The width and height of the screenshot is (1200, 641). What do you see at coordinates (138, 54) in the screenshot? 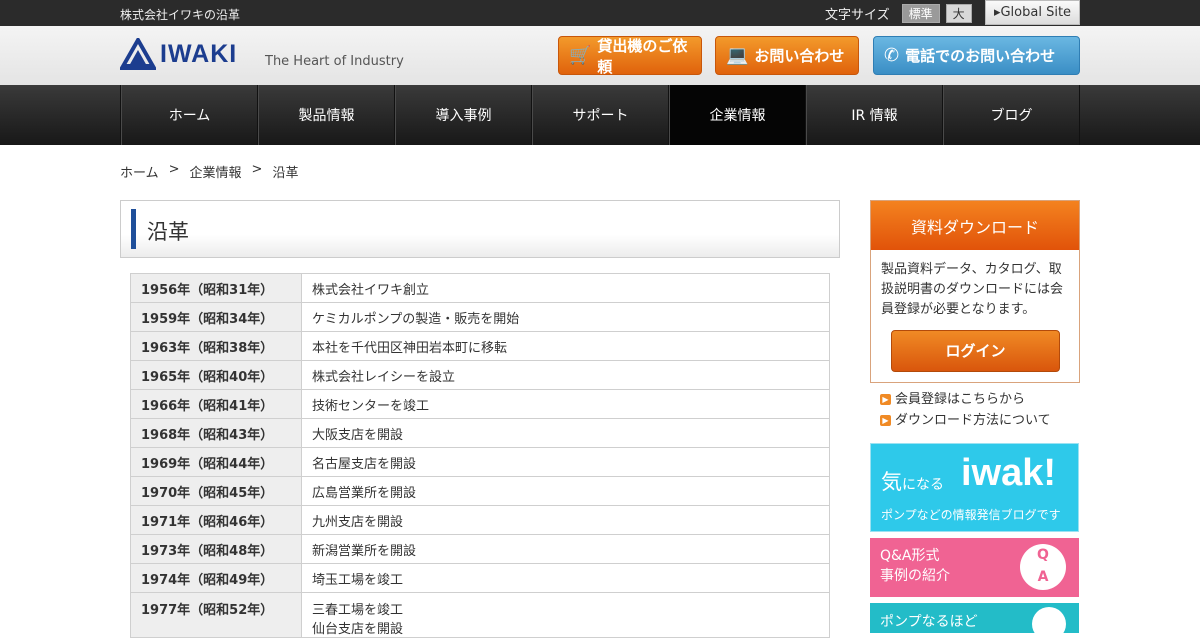
I see `iwaki-logo-icon` at bounding box center [138, 54].